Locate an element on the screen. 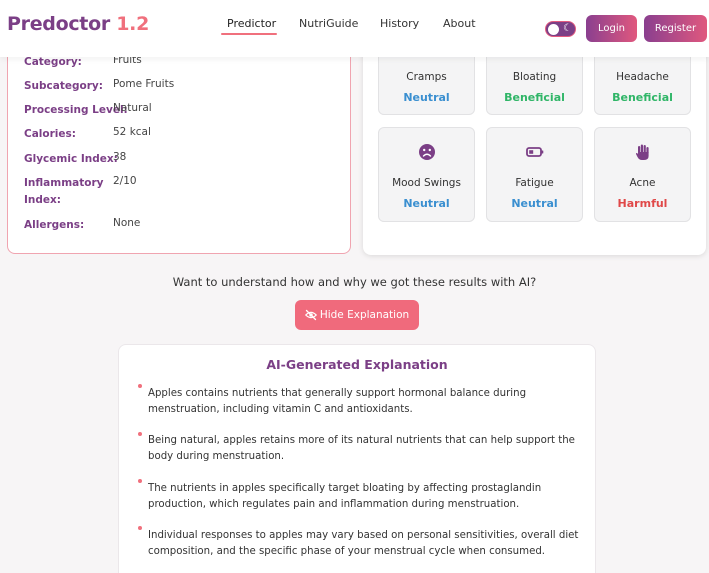 The height and width of the screenshot is (573, 709). active-nav-indicator is located at coordinates (249, 34).